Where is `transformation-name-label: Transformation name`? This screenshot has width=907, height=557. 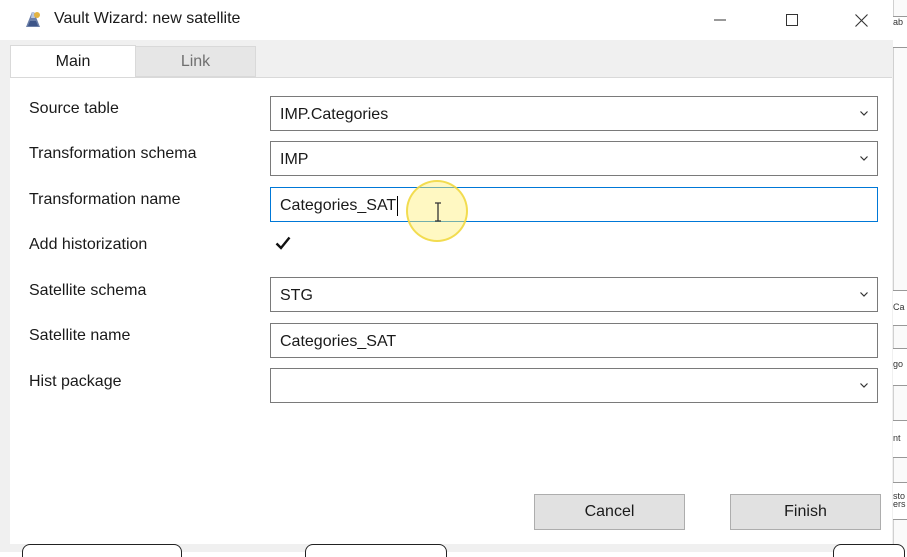
transformation-name-label: Transformation name is located at coordinates (105, 199).